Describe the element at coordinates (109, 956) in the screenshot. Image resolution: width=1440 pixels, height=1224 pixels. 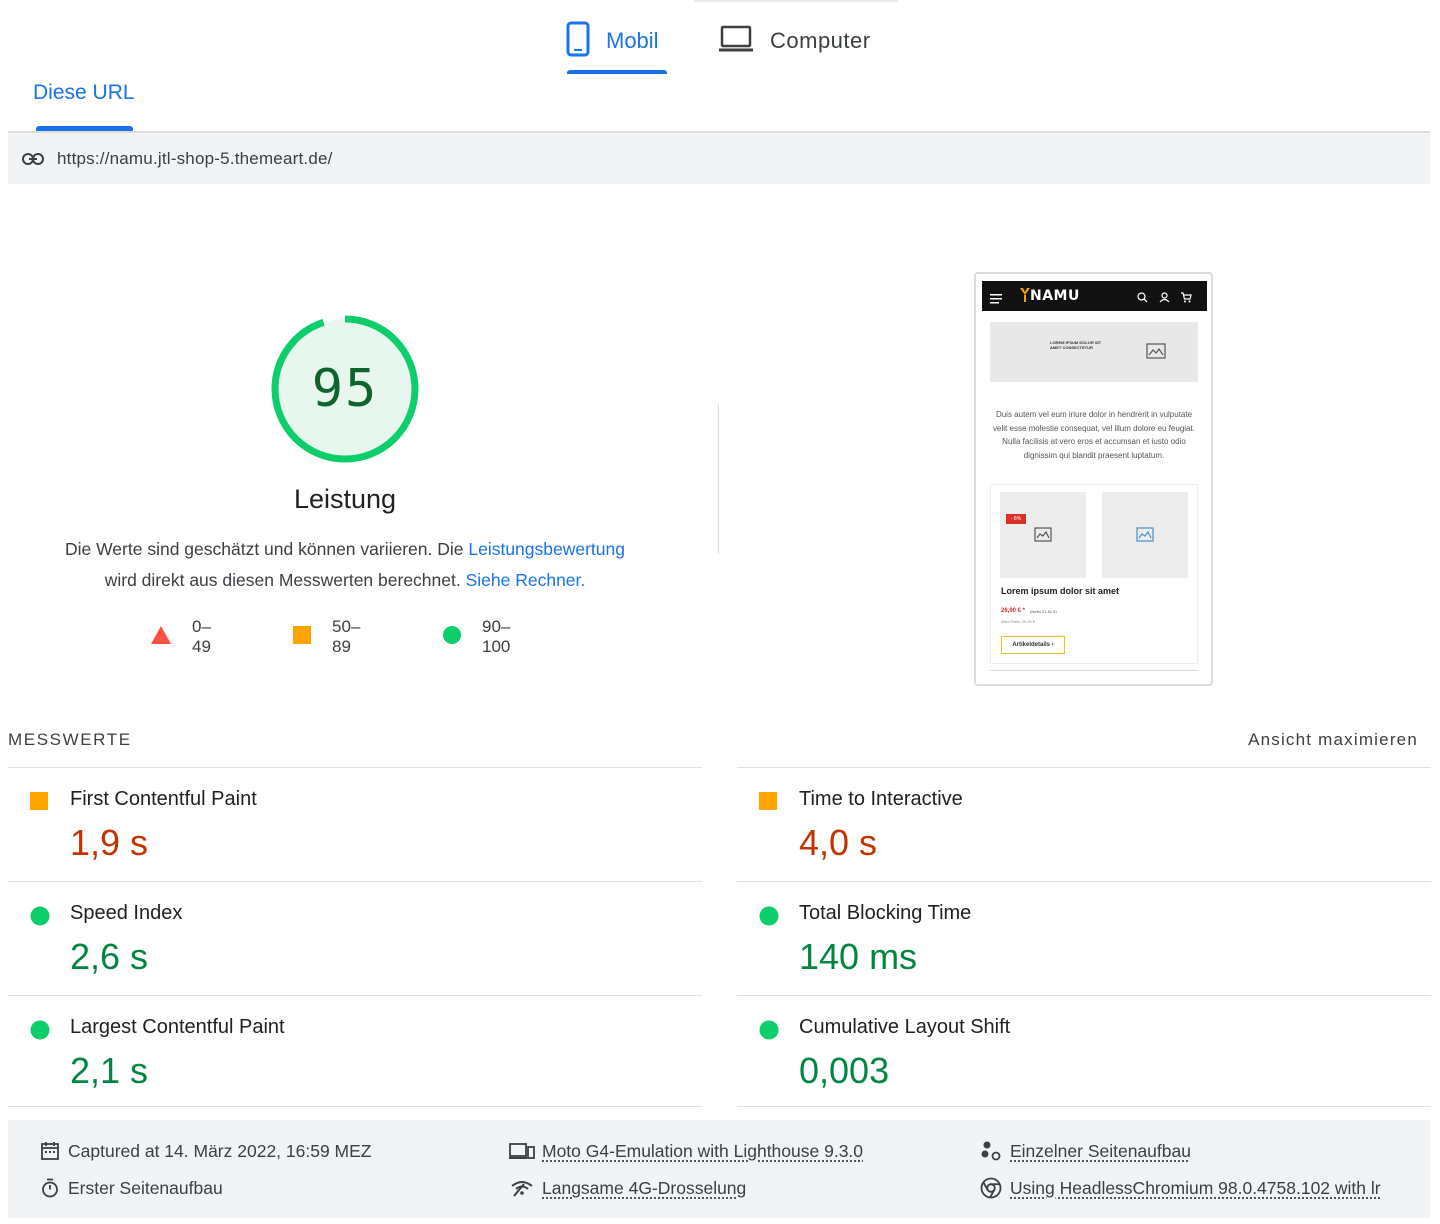
I see `metric-value: 2,6 s` at that location.